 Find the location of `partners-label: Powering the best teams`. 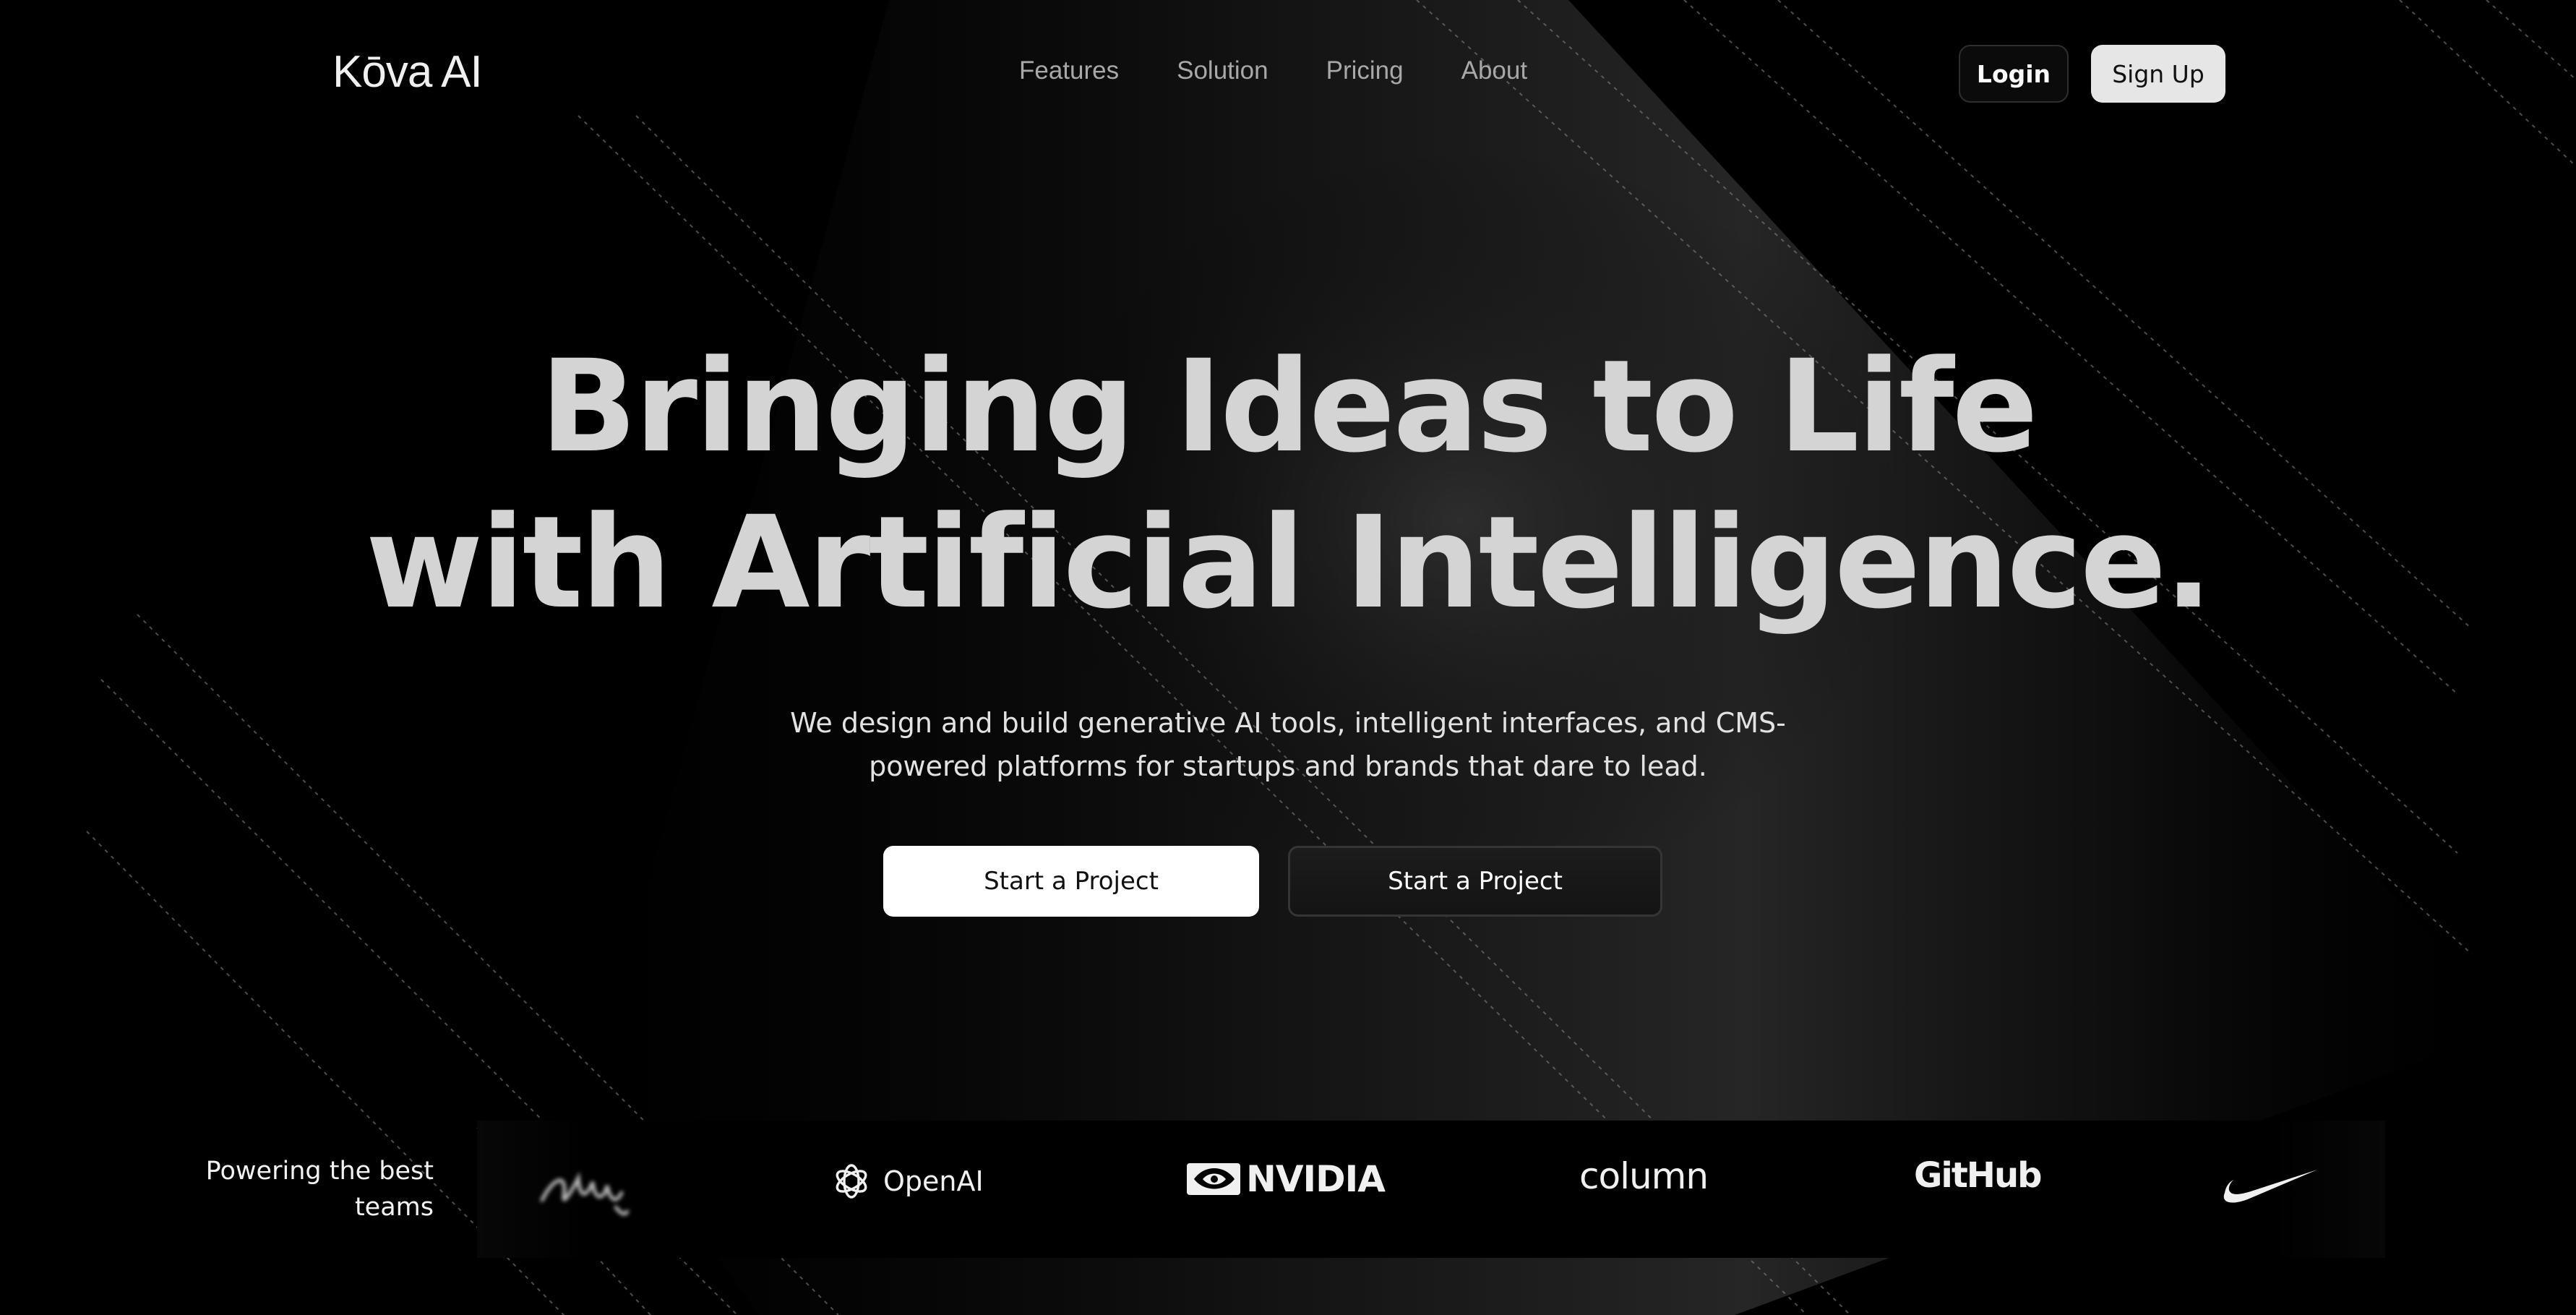

partners-label: Powering the best teams is located at coordinates (320, 1189).